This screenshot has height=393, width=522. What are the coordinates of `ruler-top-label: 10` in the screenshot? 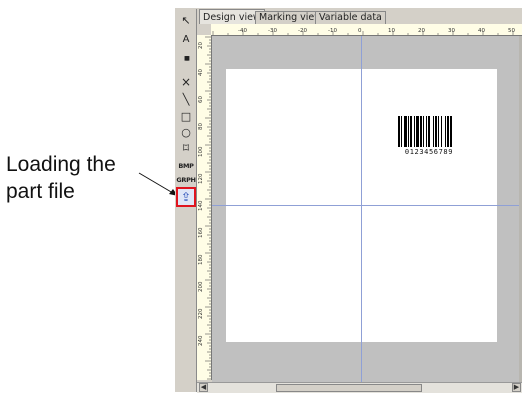 It's located at (391, 31).